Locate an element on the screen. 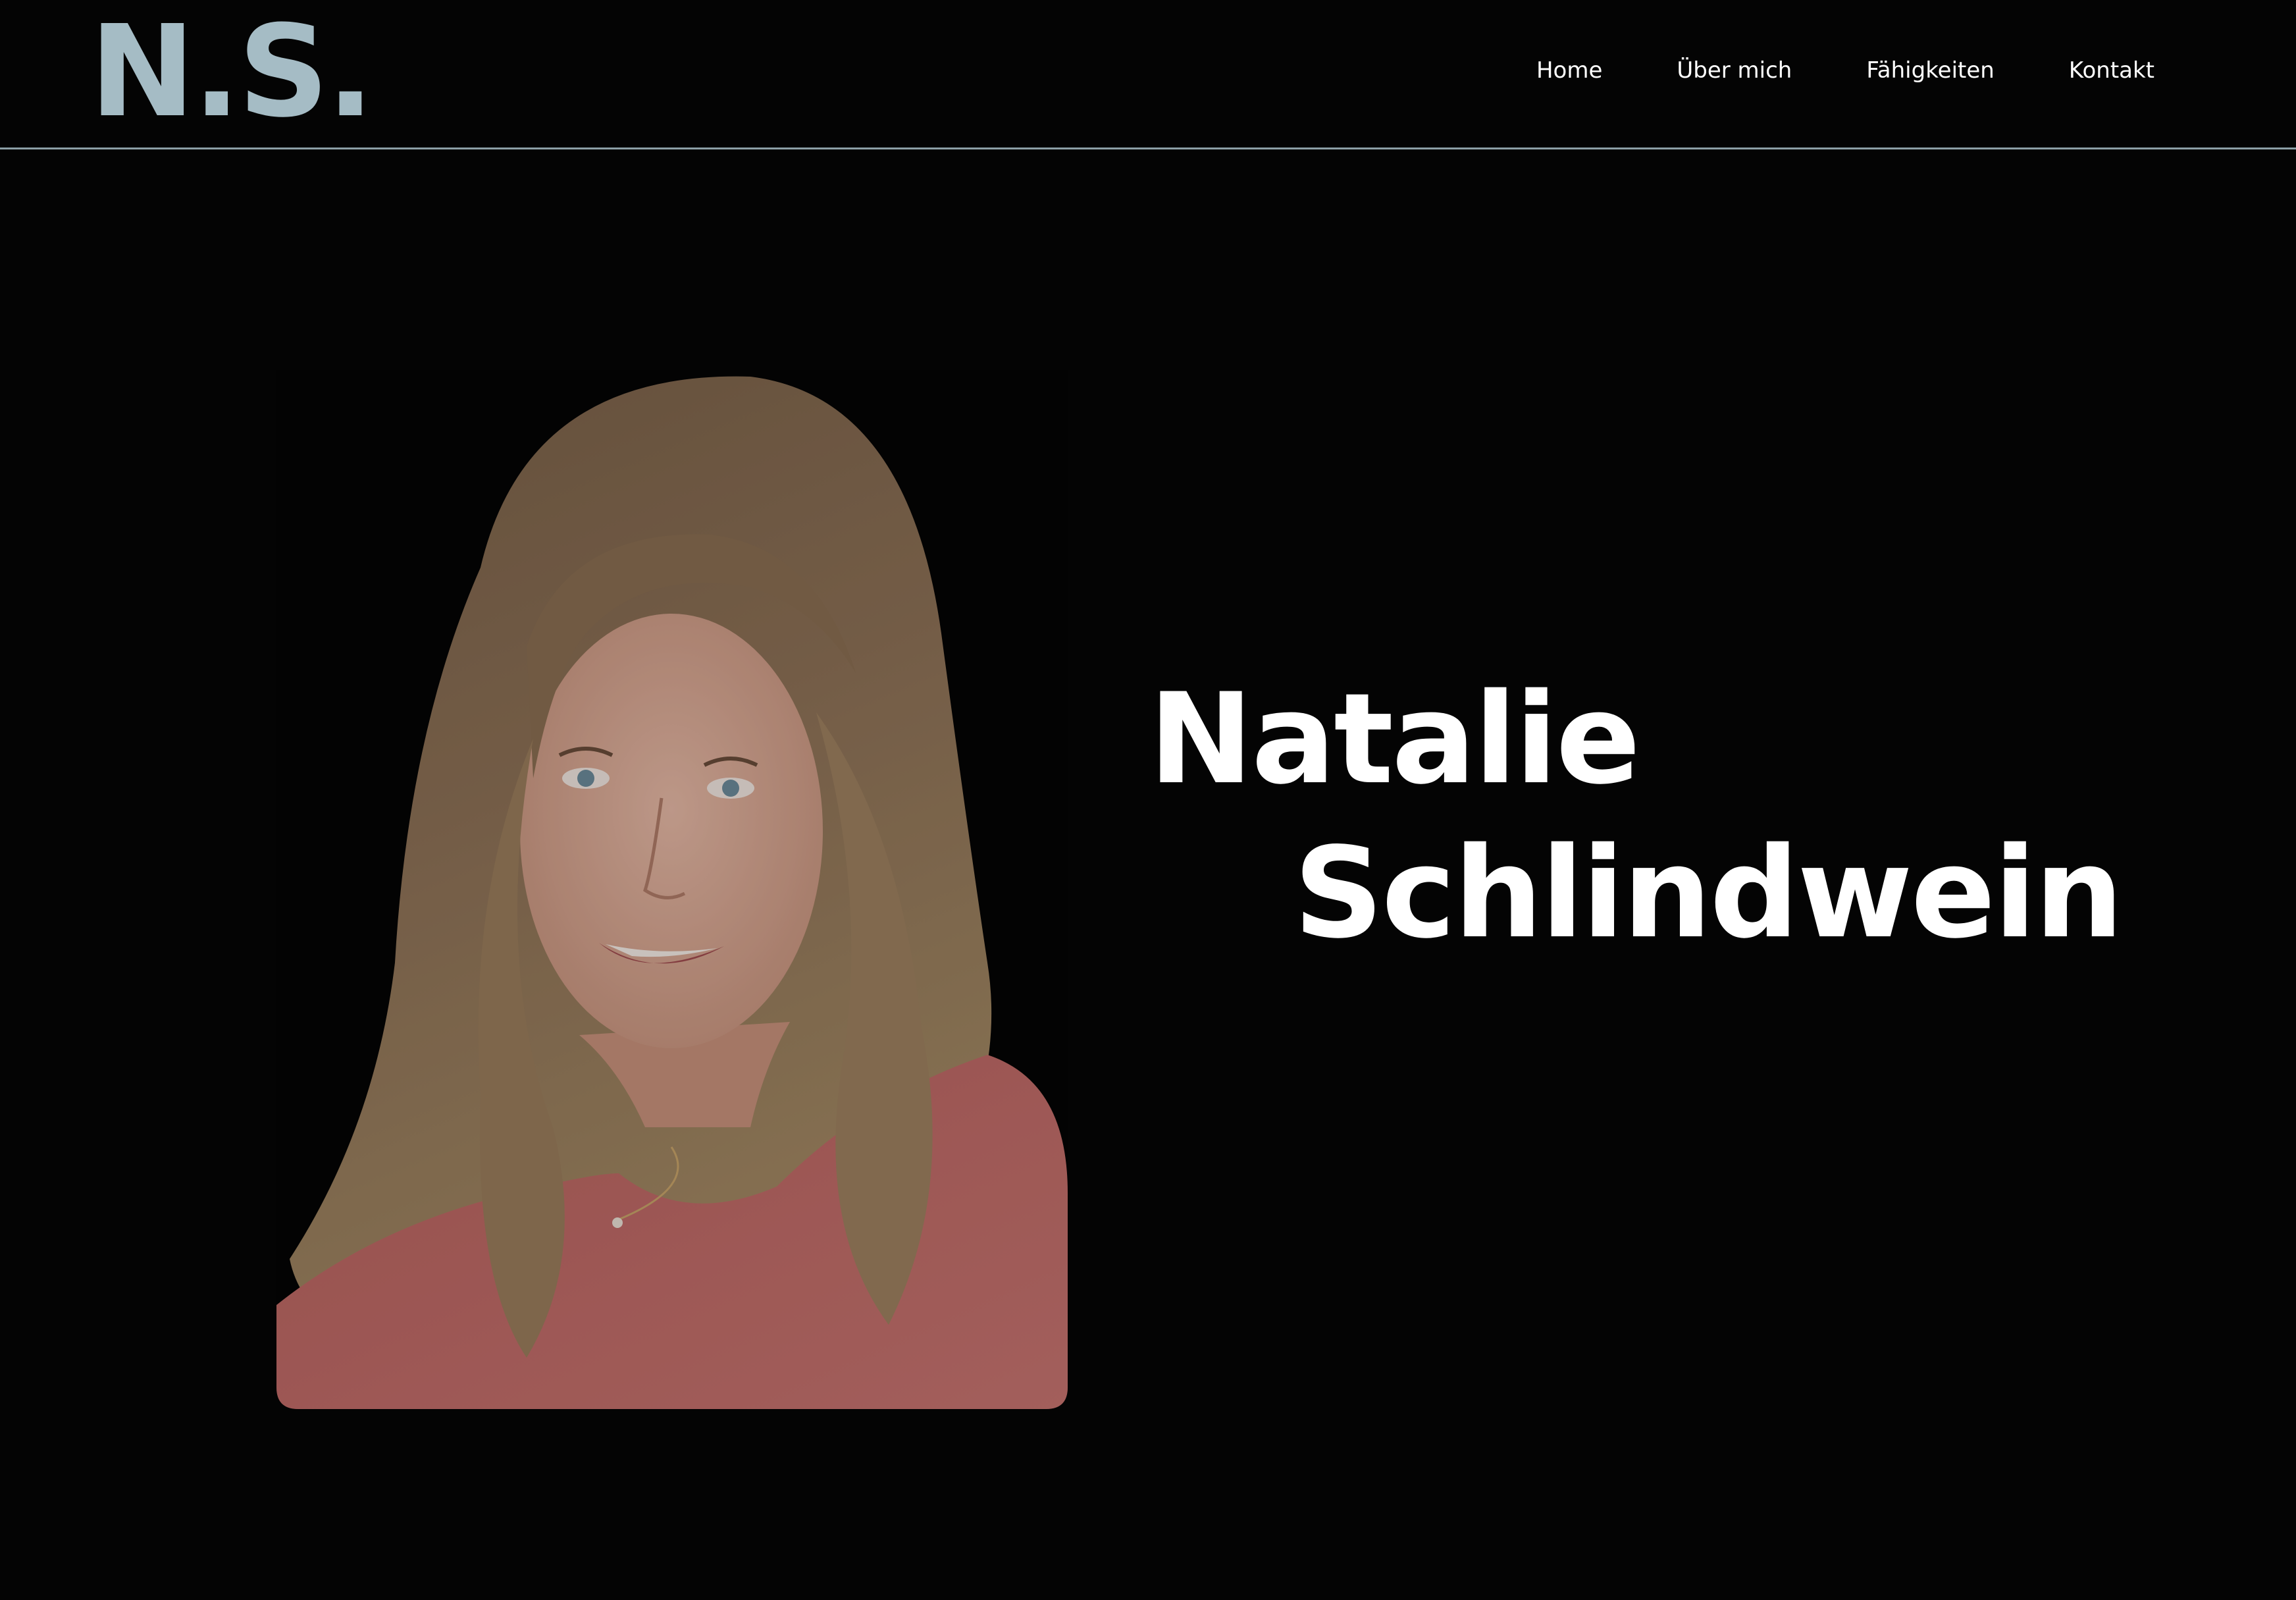  main-nav: Home Über mich Fähigkeiten Kontakt is located at coordinates (1845, 70).